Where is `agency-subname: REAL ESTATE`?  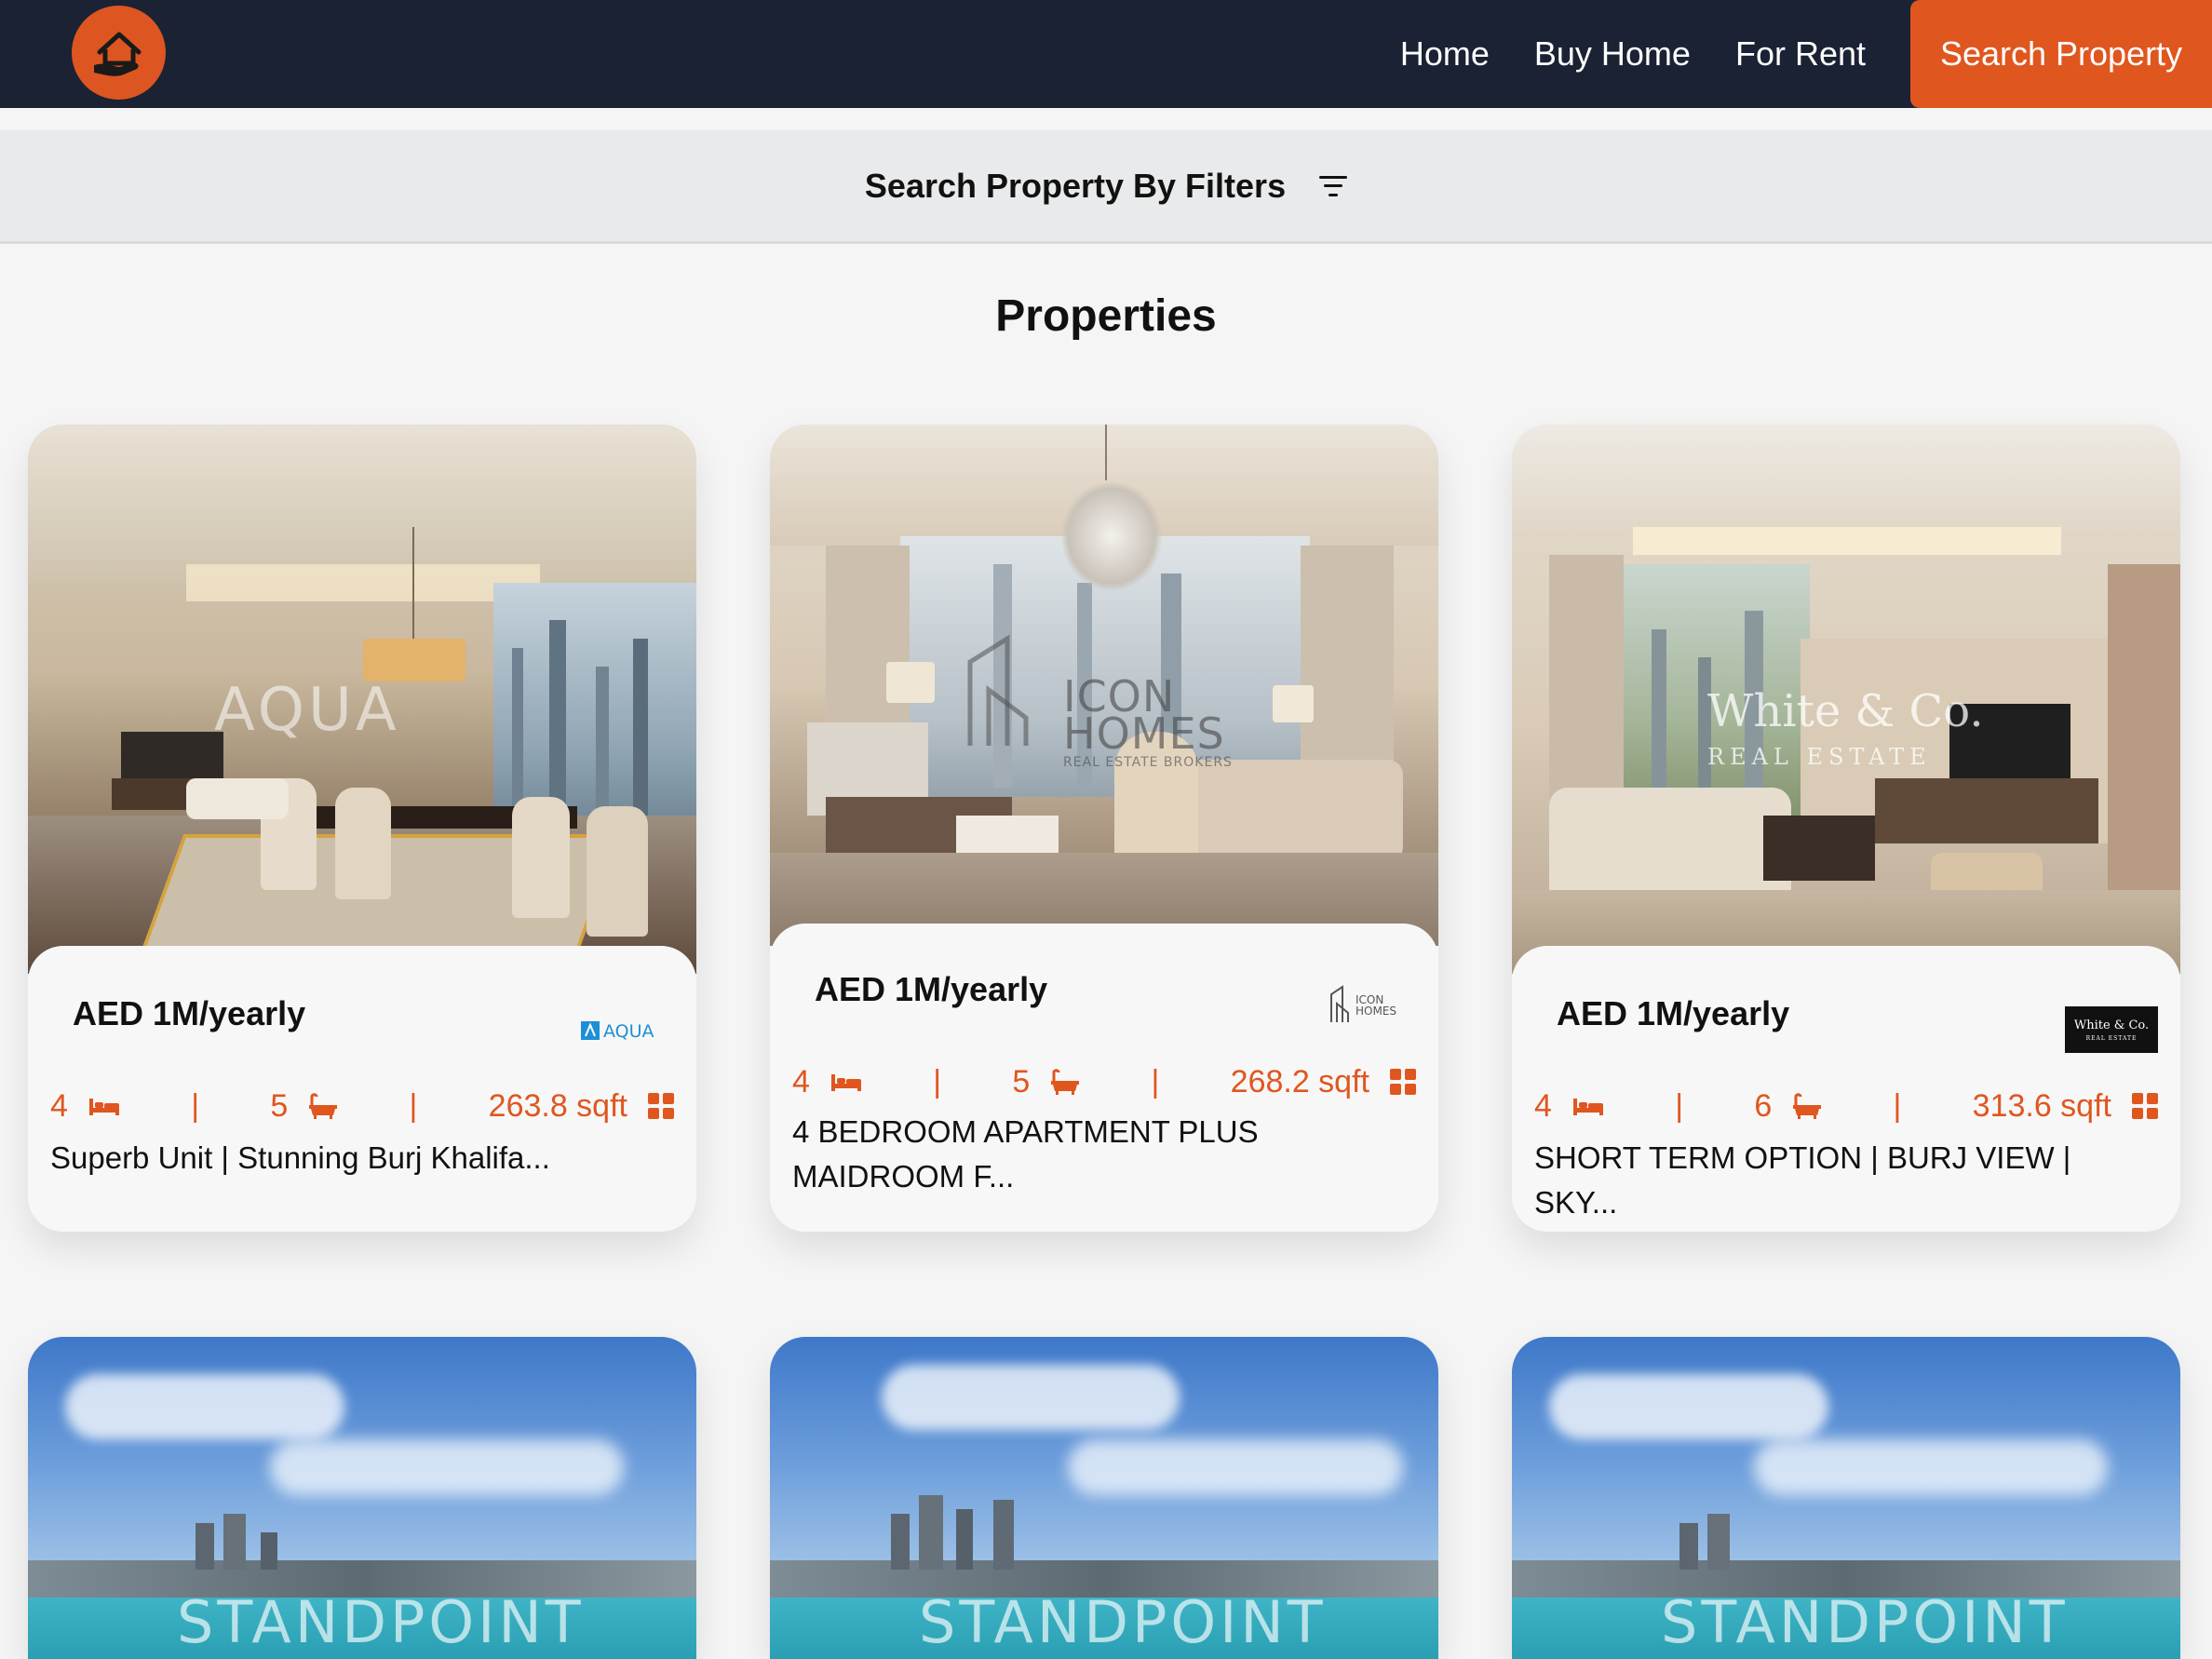
agency-subname: REAL ESTATE is located at coordinates (2112, 1038).